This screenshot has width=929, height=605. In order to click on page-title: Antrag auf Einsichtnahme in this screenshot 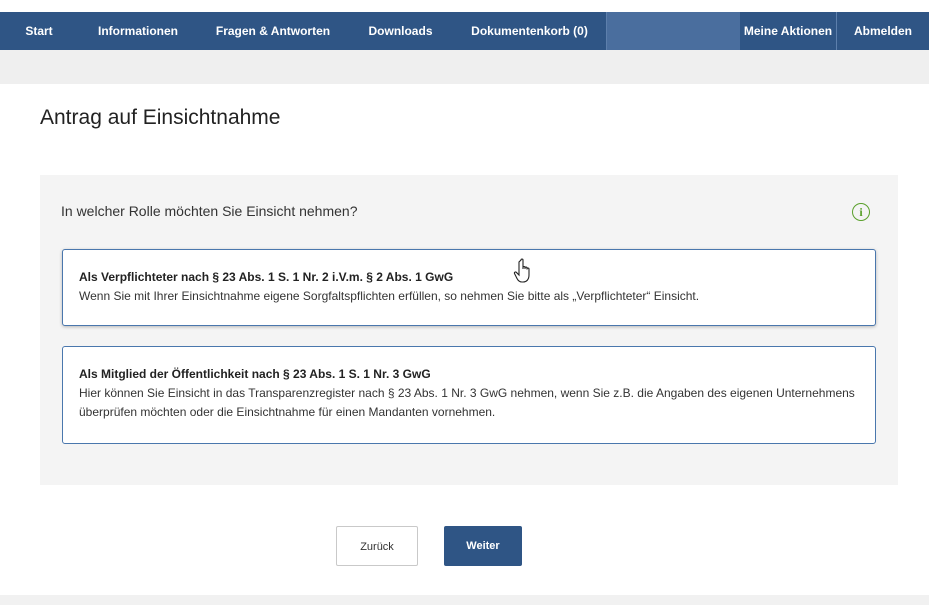, I will do `click(160, 117)`.